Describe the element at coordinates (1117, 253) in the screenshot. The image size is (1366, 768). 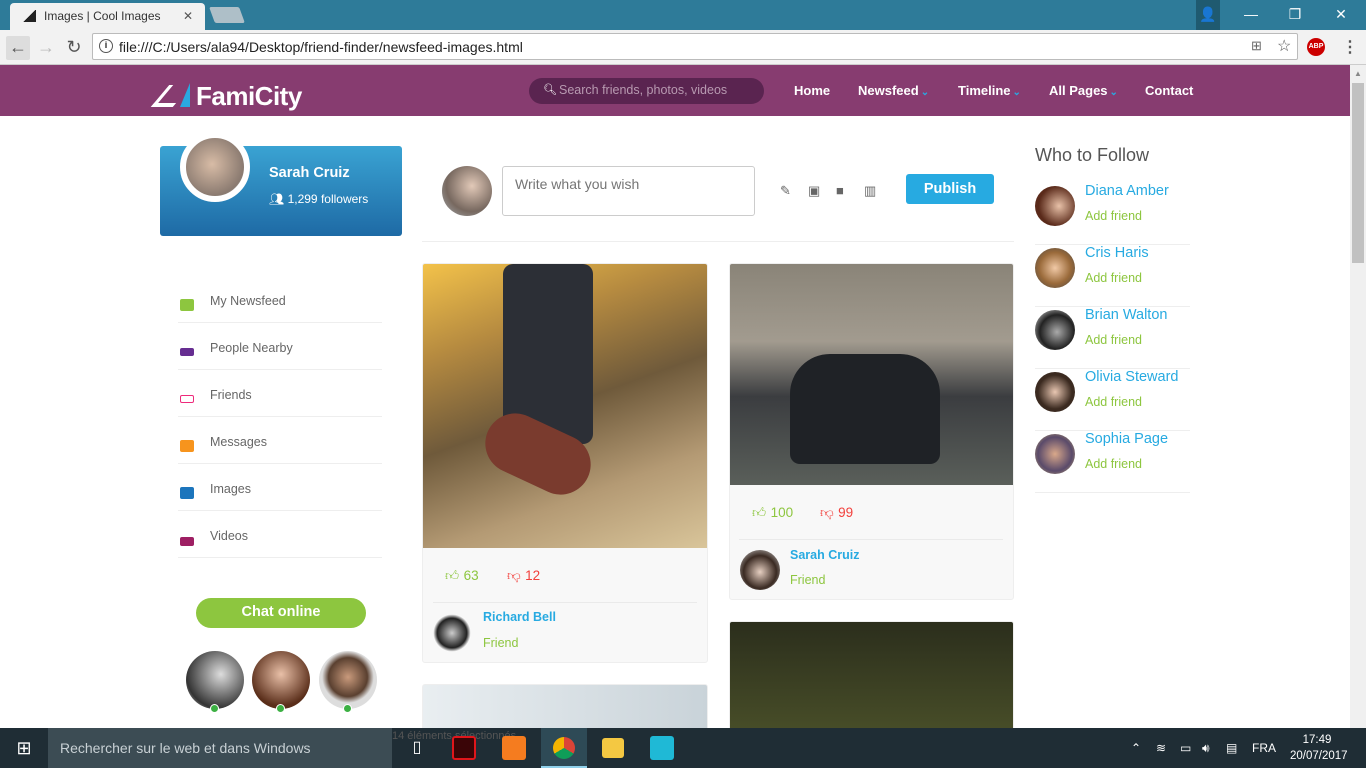
I see `suggestion-name: Cris Haris` at that location.